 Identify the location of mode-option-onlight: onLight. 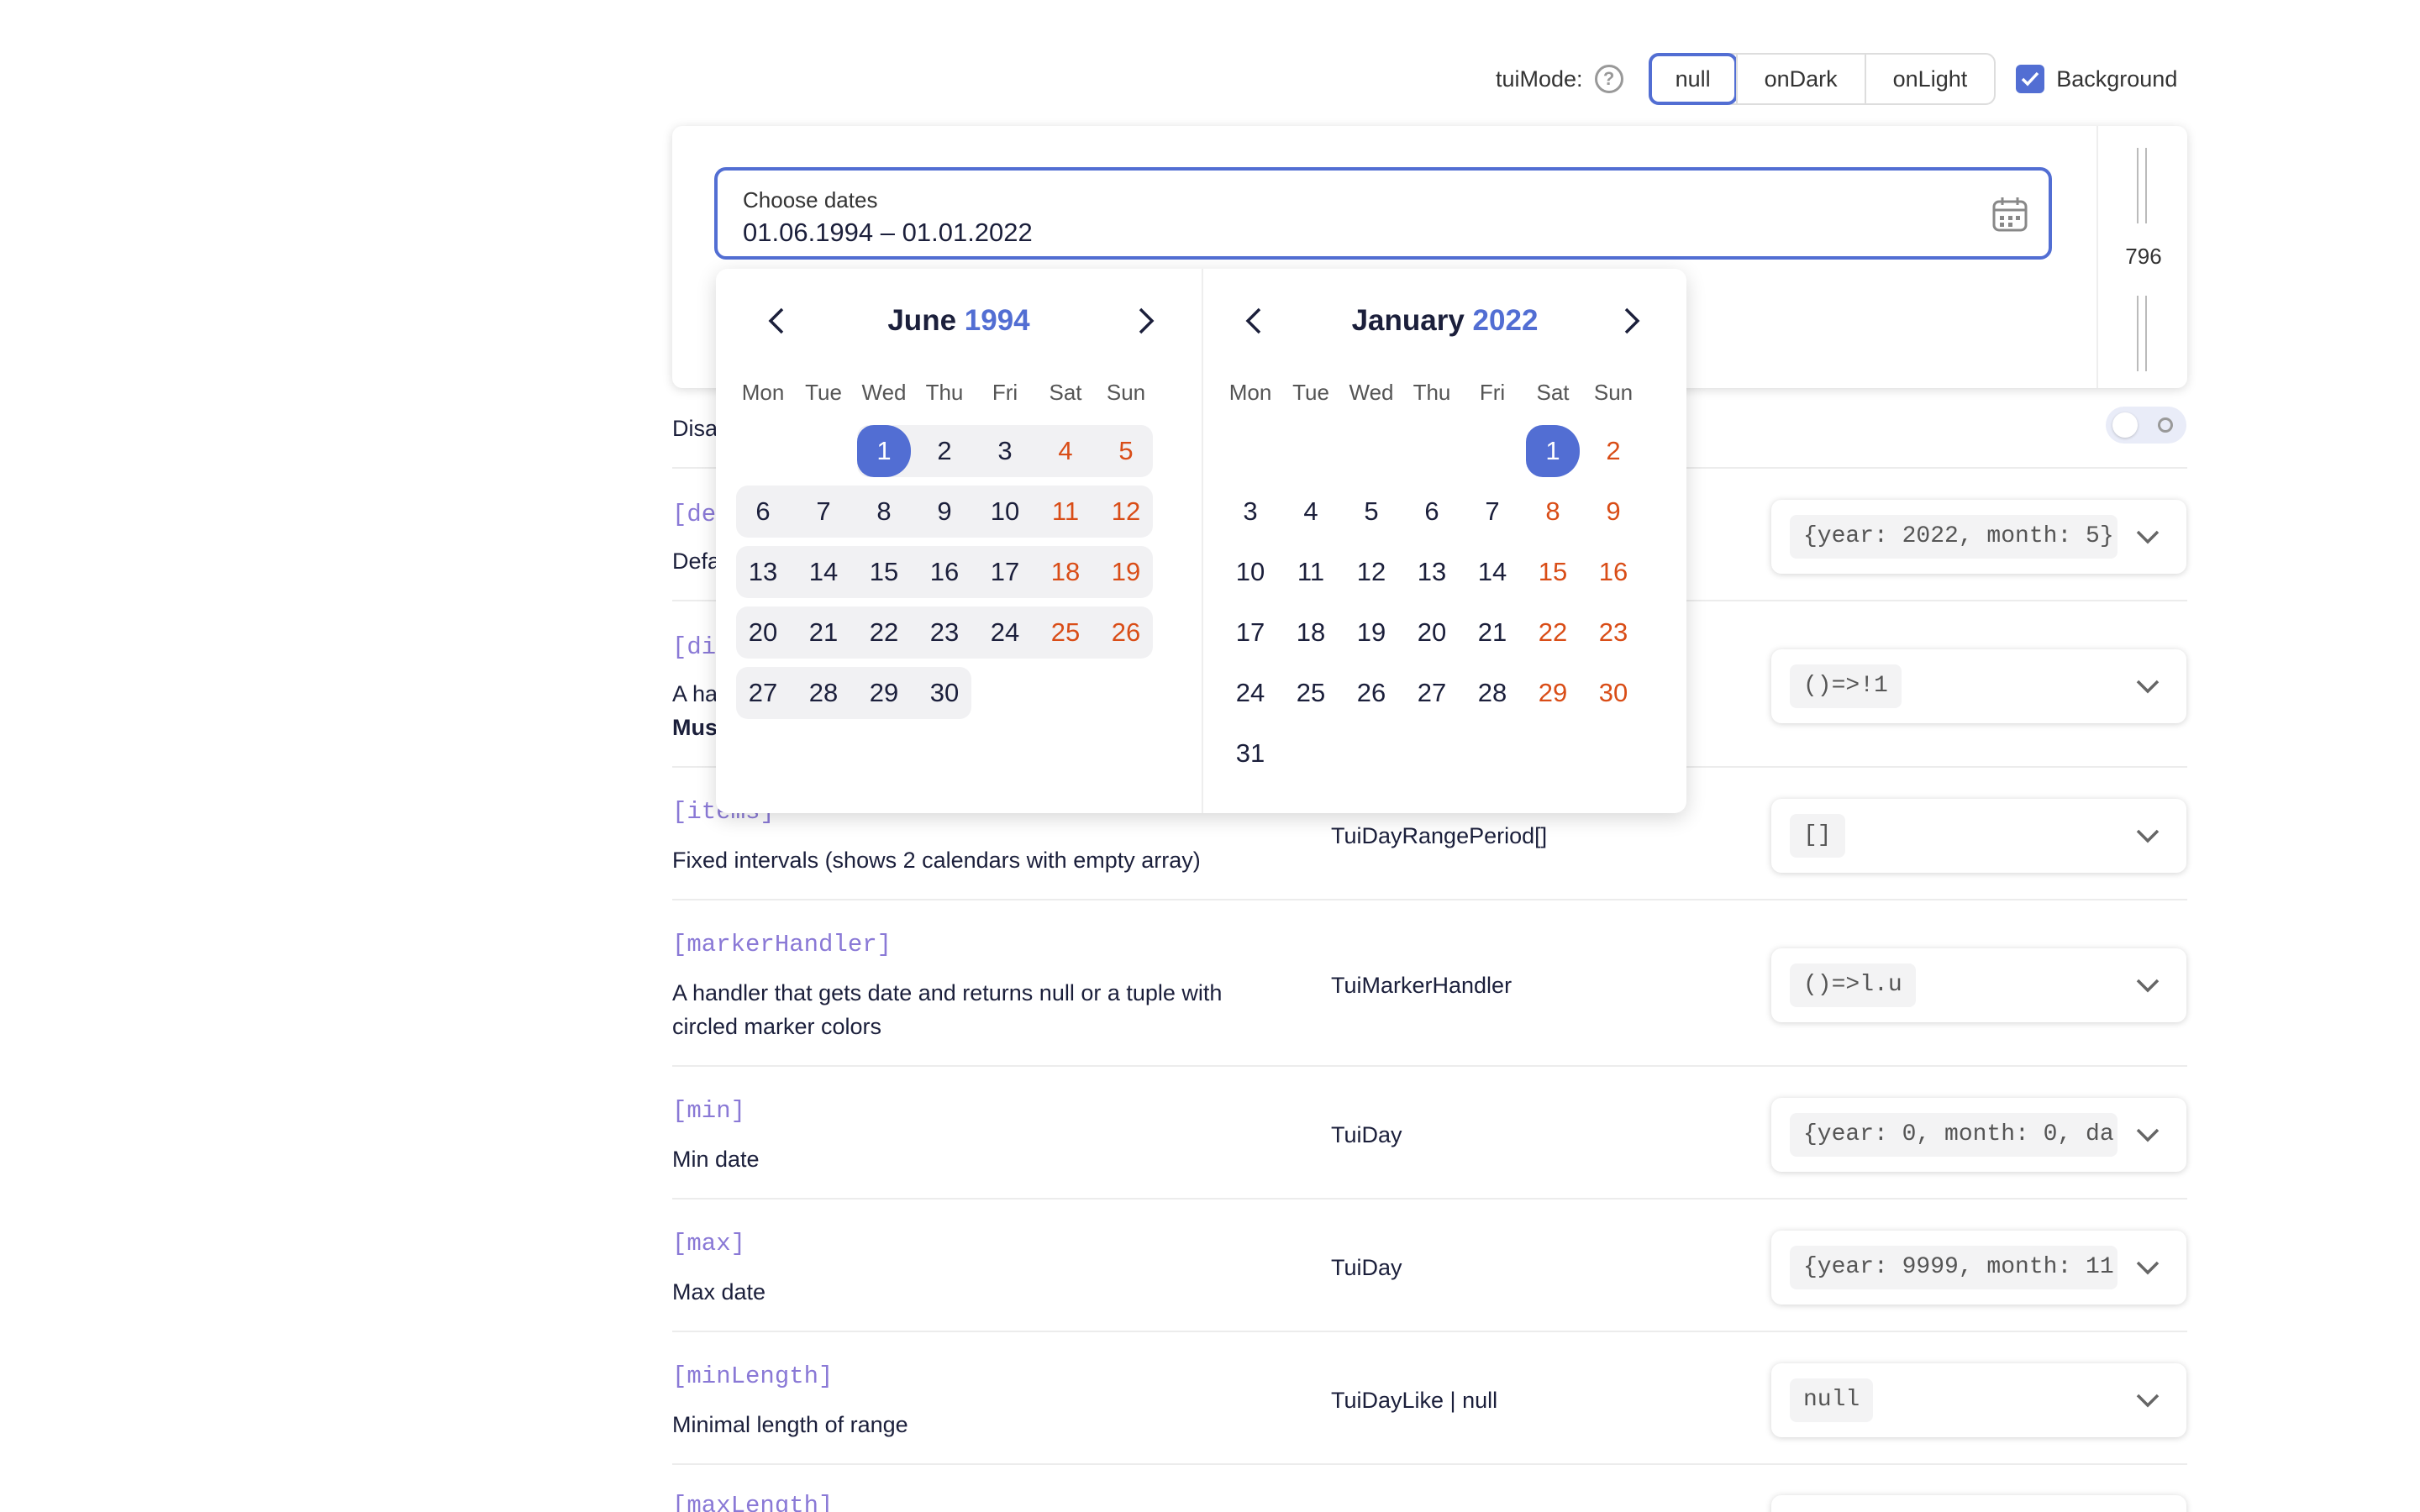
(1929, 79).